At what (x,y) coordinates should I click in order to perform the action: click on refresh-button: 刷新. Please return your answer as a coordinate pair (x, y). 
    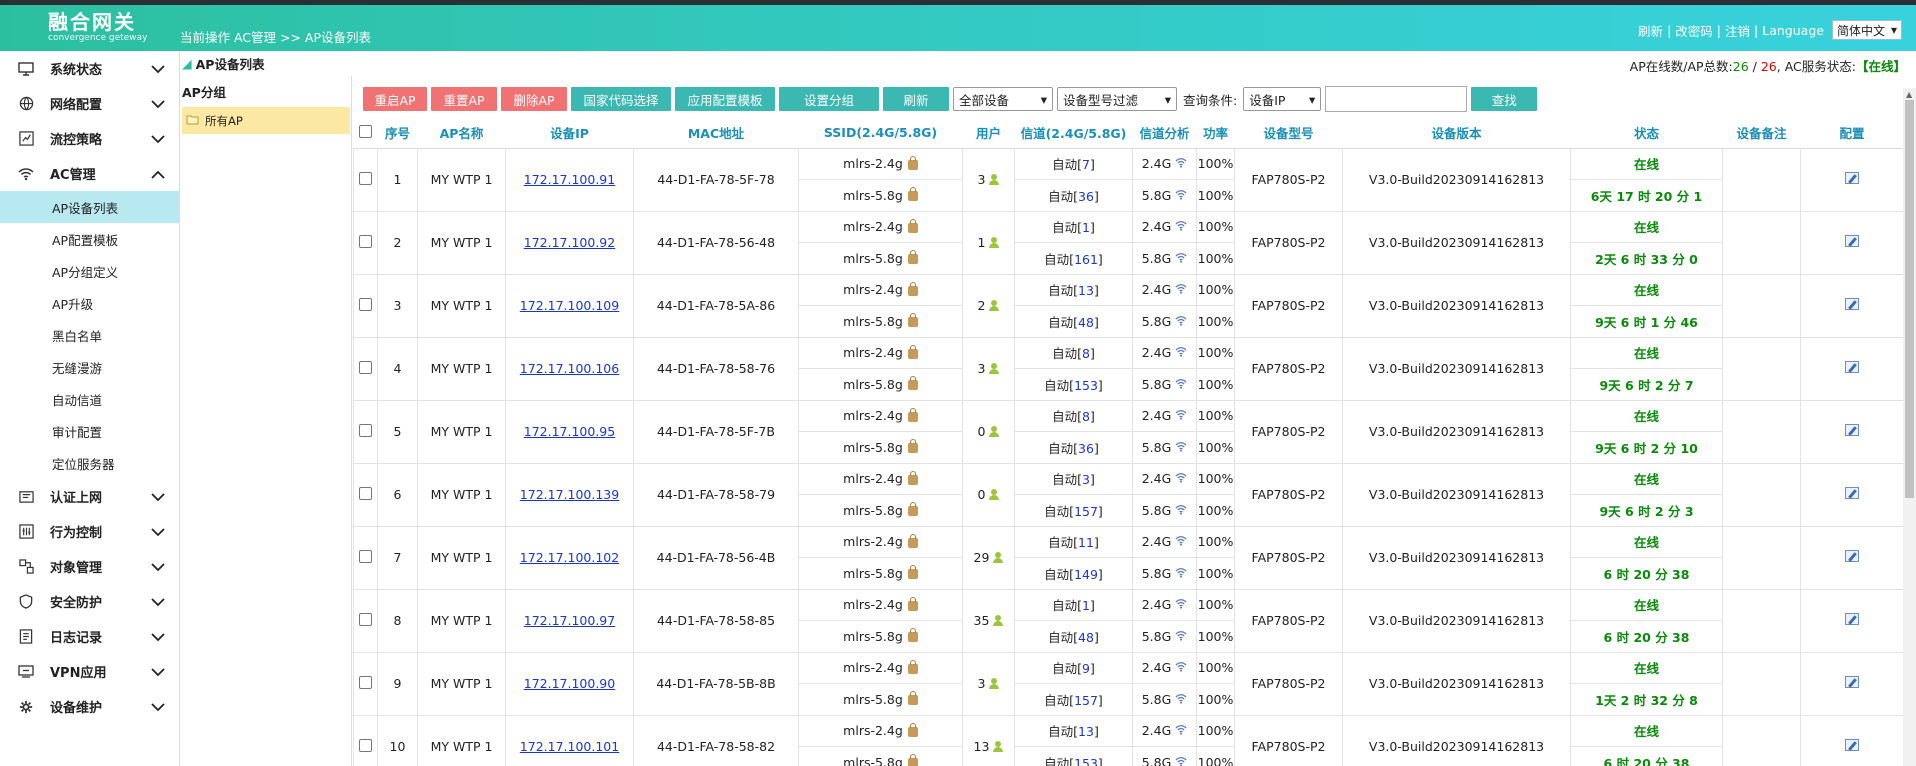
    Looking at the image, I should click on (916, 99).